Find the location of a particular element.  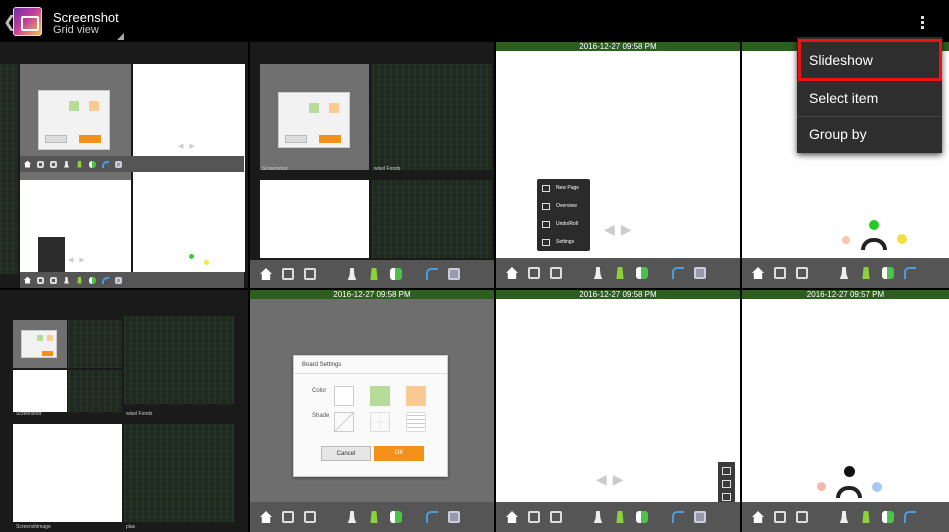

color-swatch-green is located at coordinates (380, 396).